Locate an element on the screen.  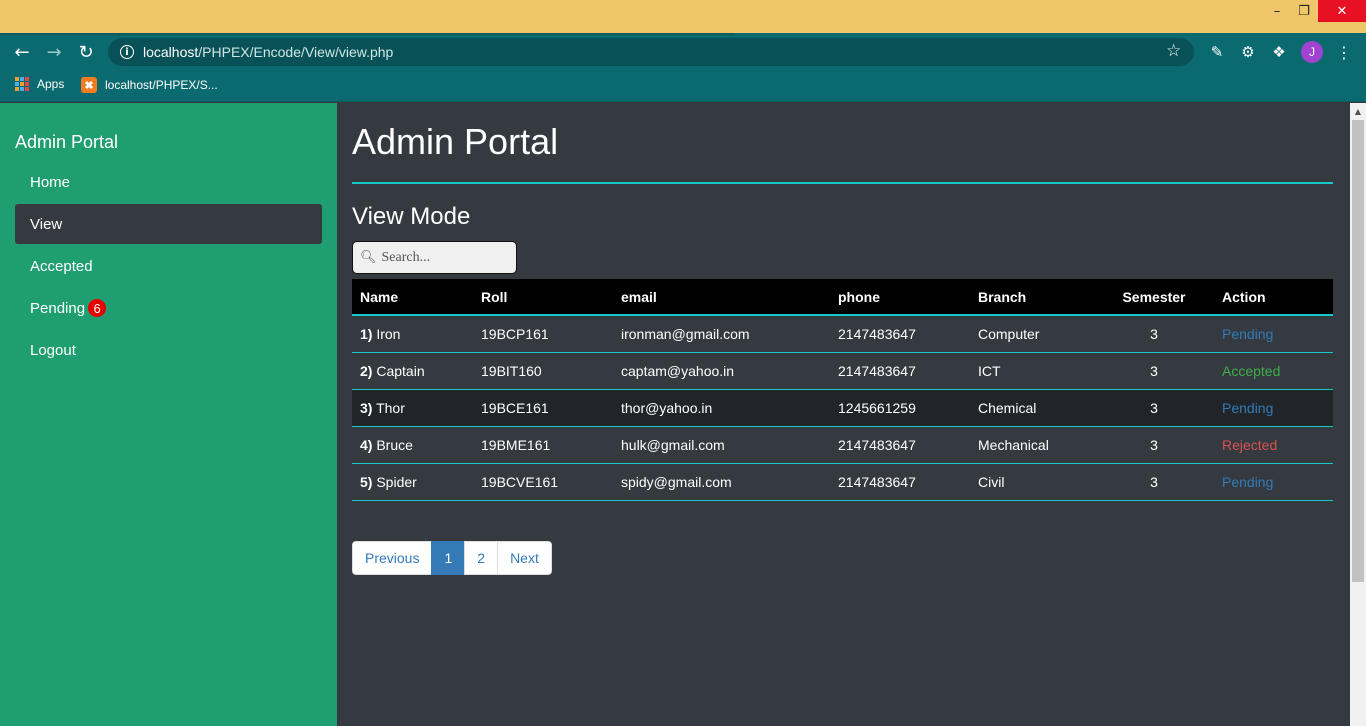
apps-grid-icon is located at coordinates (22, 84).